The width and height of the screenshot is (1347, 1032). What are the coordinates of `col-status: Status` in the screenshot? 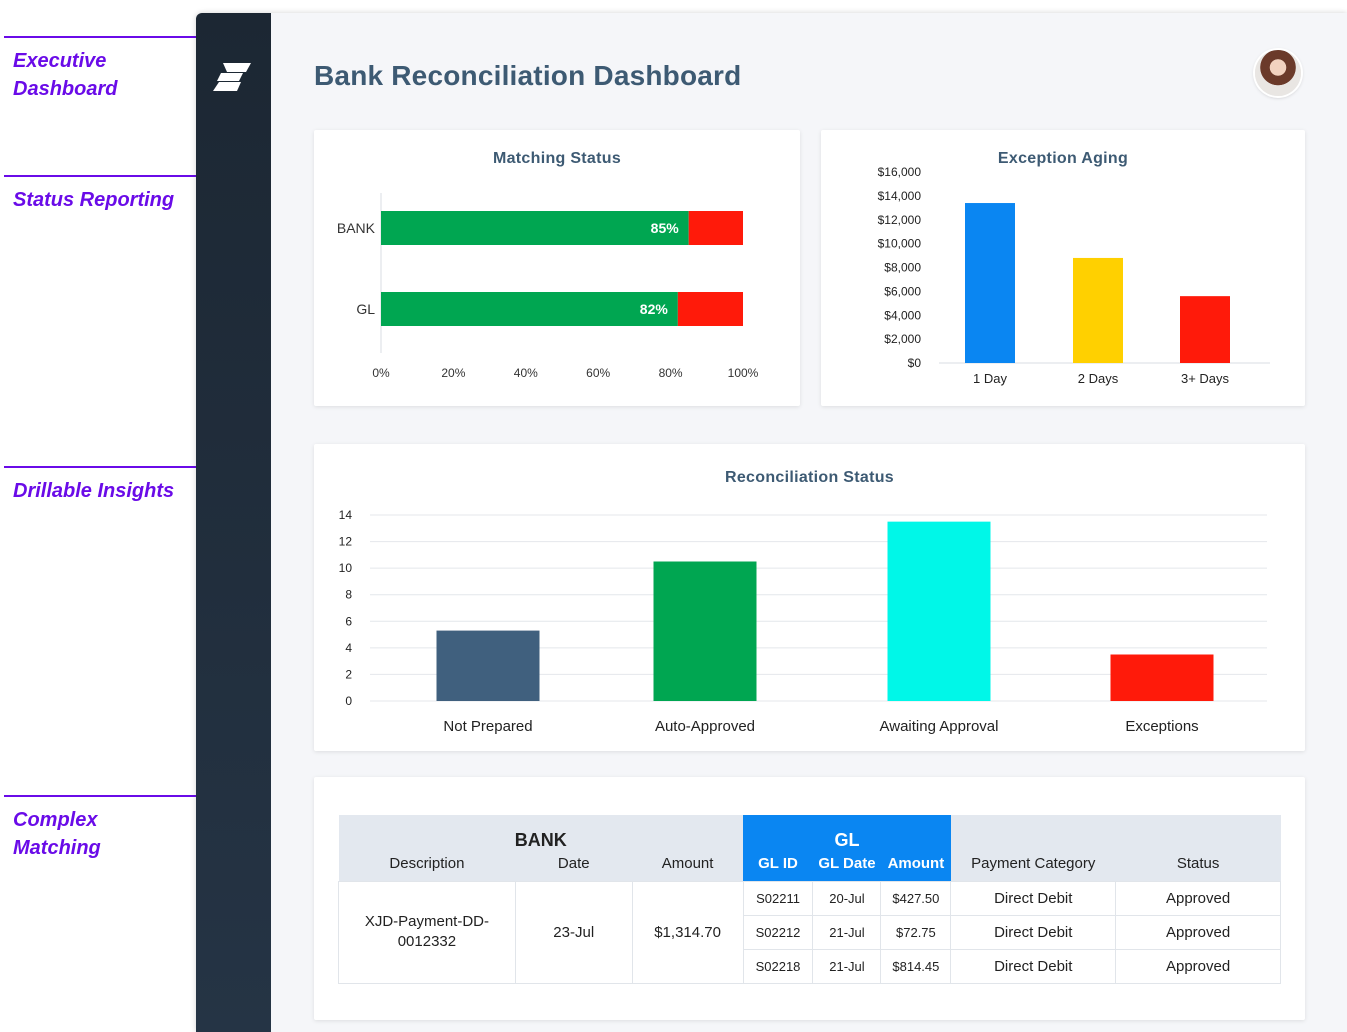 It's located at (1198, 866).